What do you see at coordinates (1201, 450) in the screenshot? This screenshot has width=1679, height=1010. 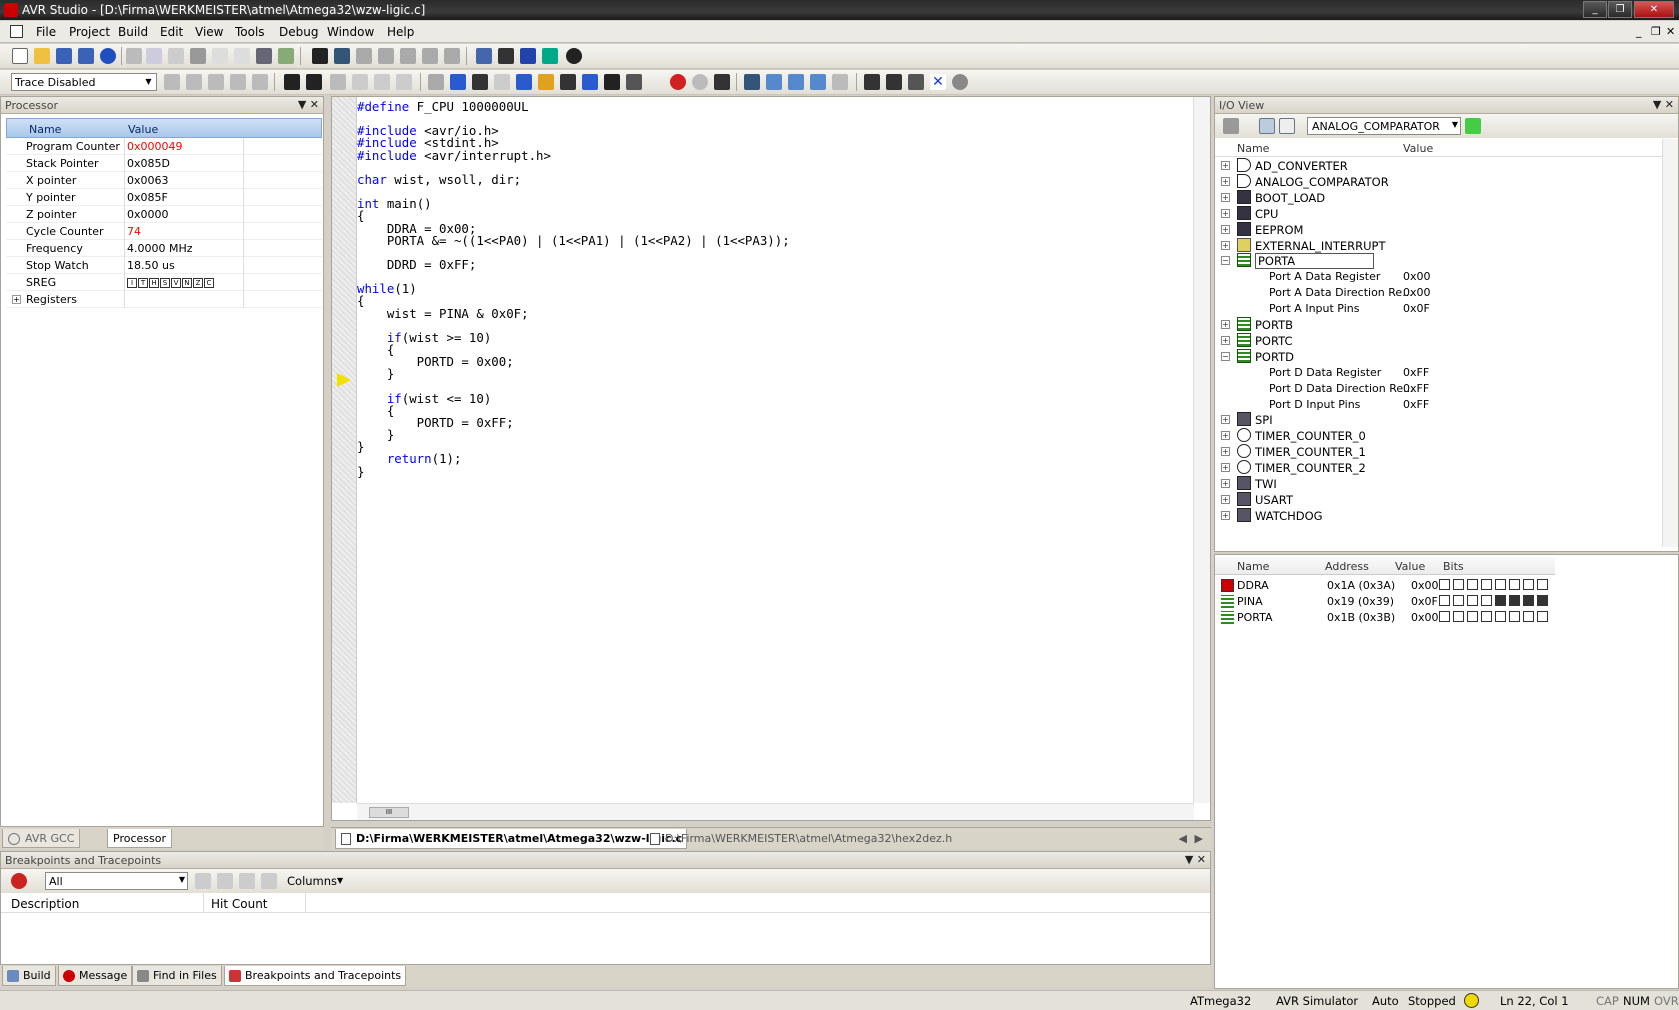 I see `vertical-scrollbar` at bounding box center [1201, 450].